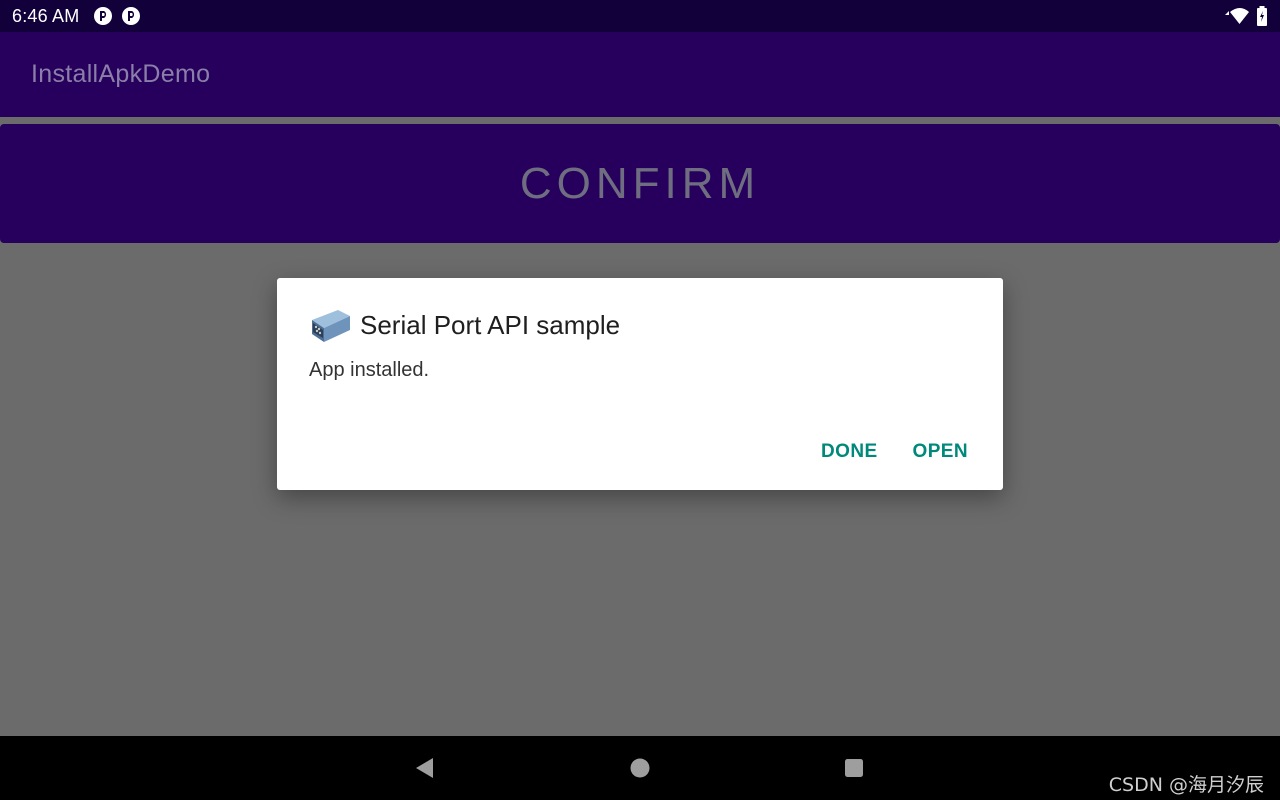  Describe the element at coordinates (1186, 785) in the screenshot. I see `watermark: CSDN @海月汐辰` at that location.